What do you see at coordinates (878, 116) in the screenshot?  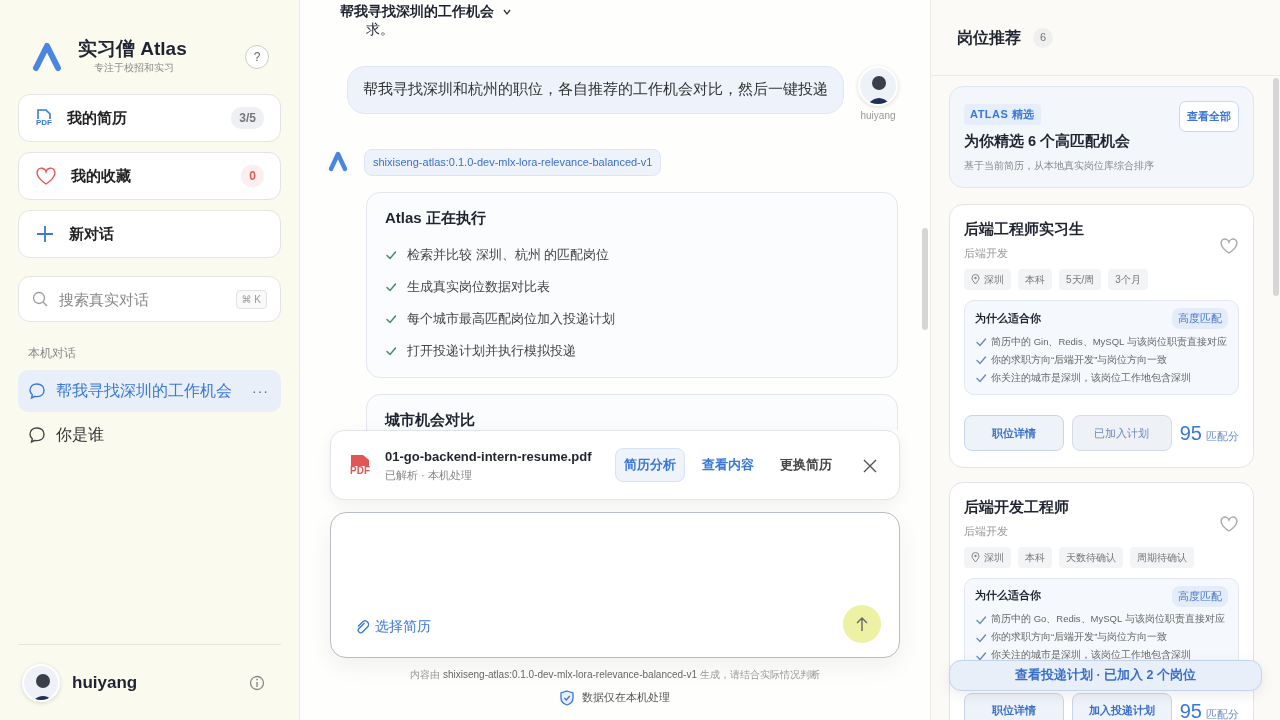 I see `author-name: huiyang` at bounding box center [878, 116].